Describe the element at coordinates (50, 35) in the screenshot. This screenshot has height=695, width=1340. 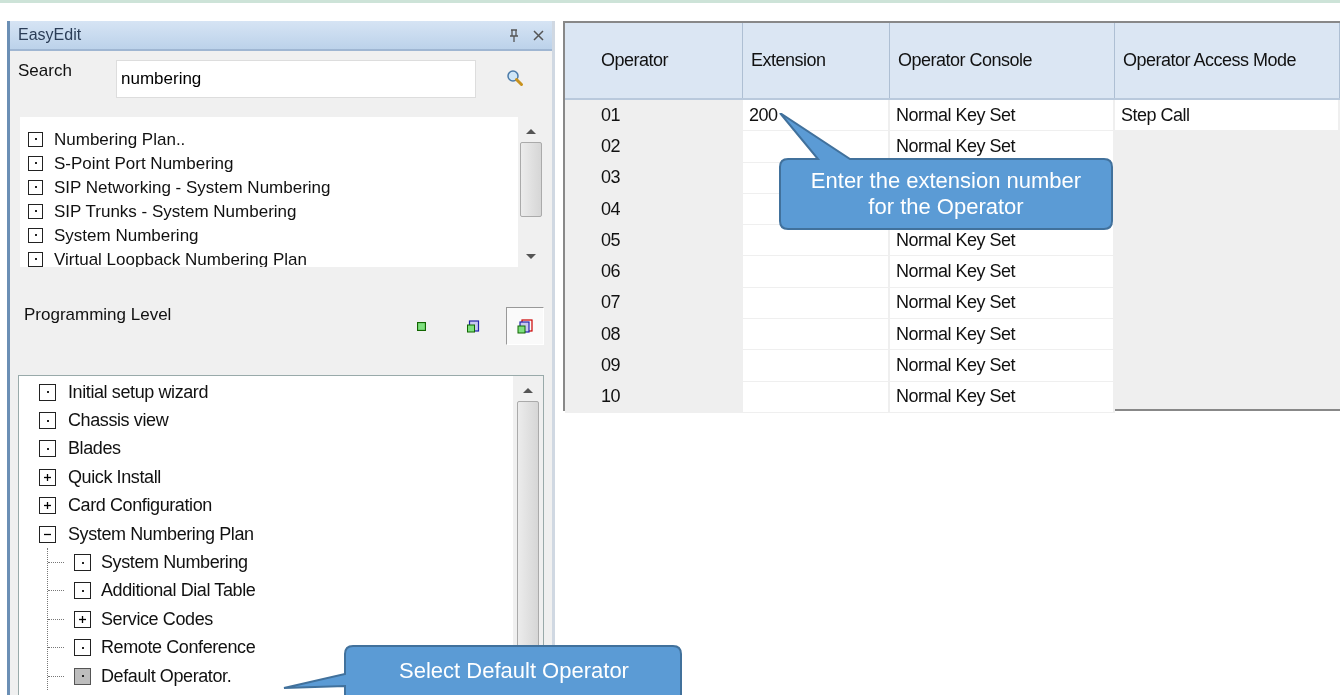
I see `panel-title: EasyEdit` at that location.